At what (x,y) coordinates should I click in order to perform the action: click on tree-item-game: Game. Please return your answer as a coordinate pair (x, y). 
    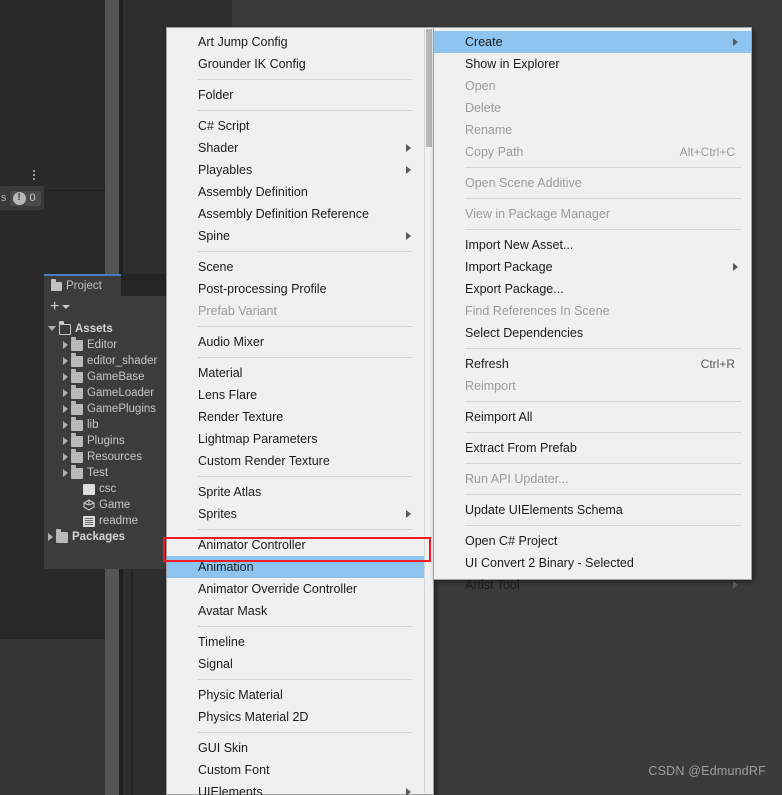
    Looking at the image, I should click on (108, 505).